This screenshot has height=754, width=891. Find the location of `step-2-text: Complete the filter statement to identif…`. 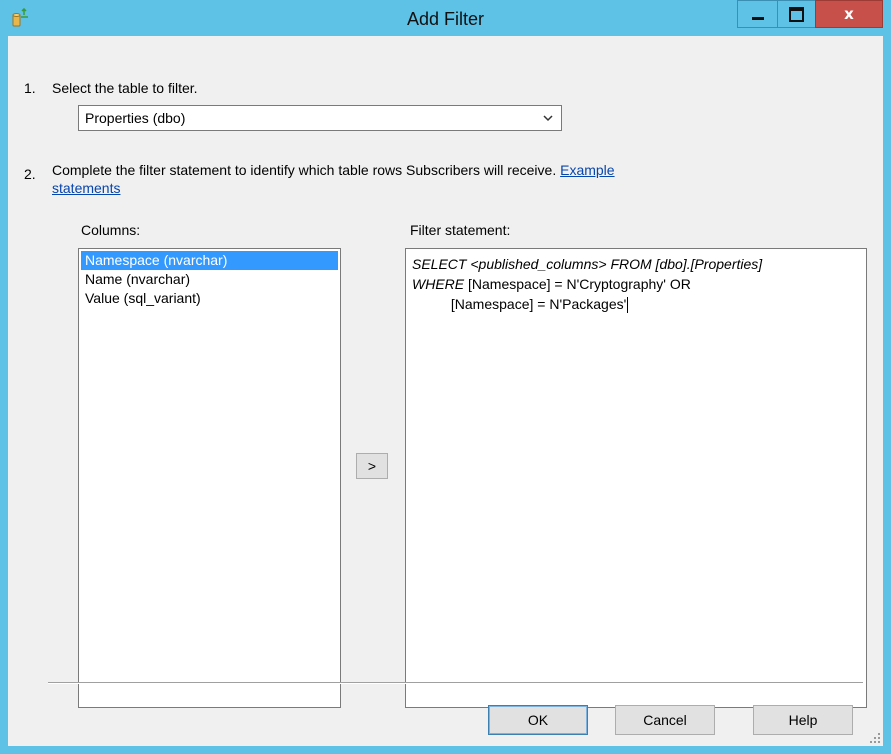

step-2-text: Complete the filter statement to identif… is located at coordinates (304, 170).